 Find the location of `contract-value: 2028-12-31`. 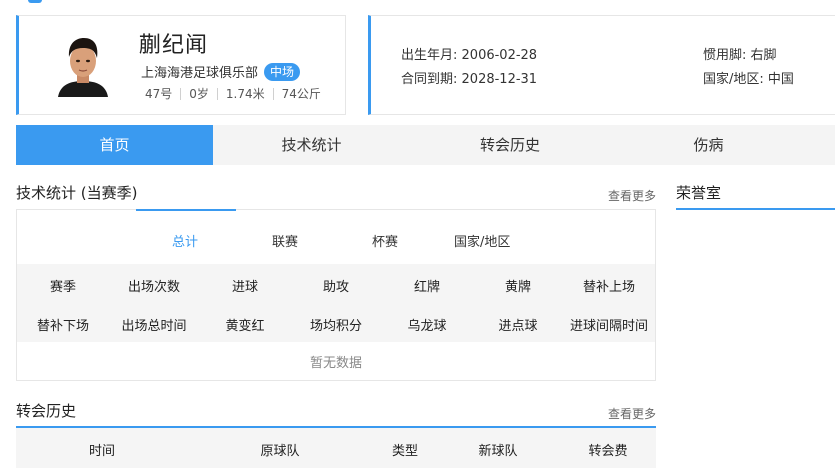

contract-value: 2028-12-31 is located at coordinates (499, 79).